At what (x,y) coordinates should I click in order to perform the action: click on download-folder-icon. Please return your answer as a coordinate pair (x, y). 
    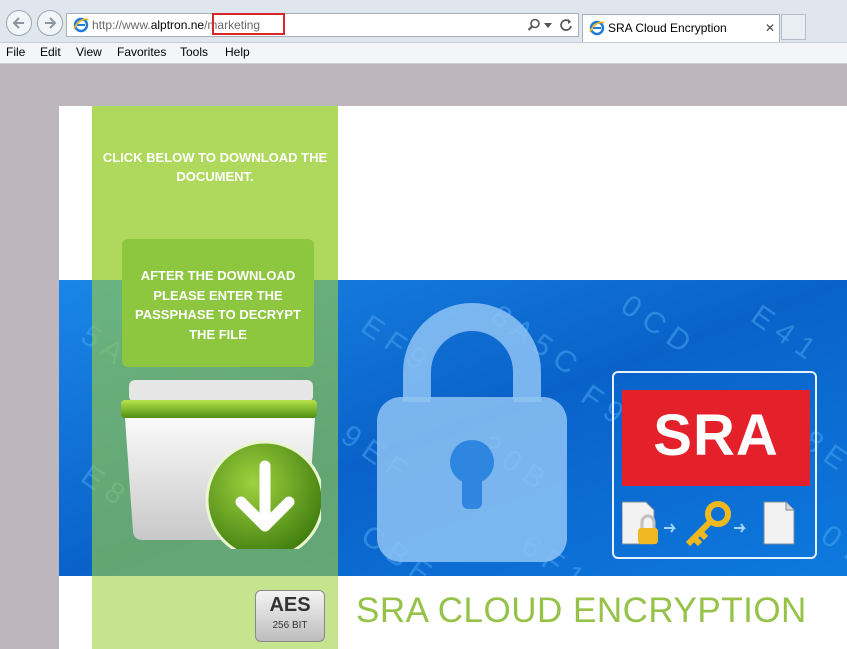
    Looking at the image, I should click on (221, 461).